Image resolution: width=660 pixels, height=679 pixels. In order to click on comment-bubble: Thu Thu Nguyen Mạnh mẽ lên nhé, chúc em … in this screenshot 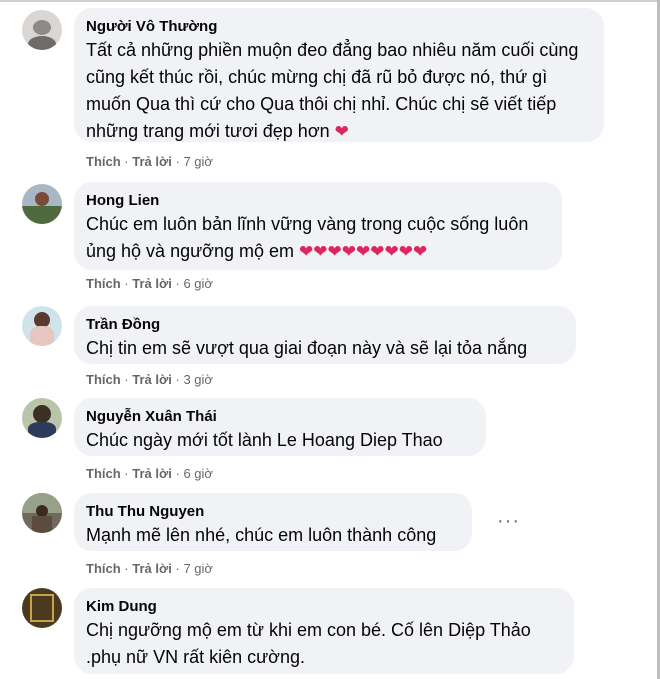, I will do `click(273, 522)`.